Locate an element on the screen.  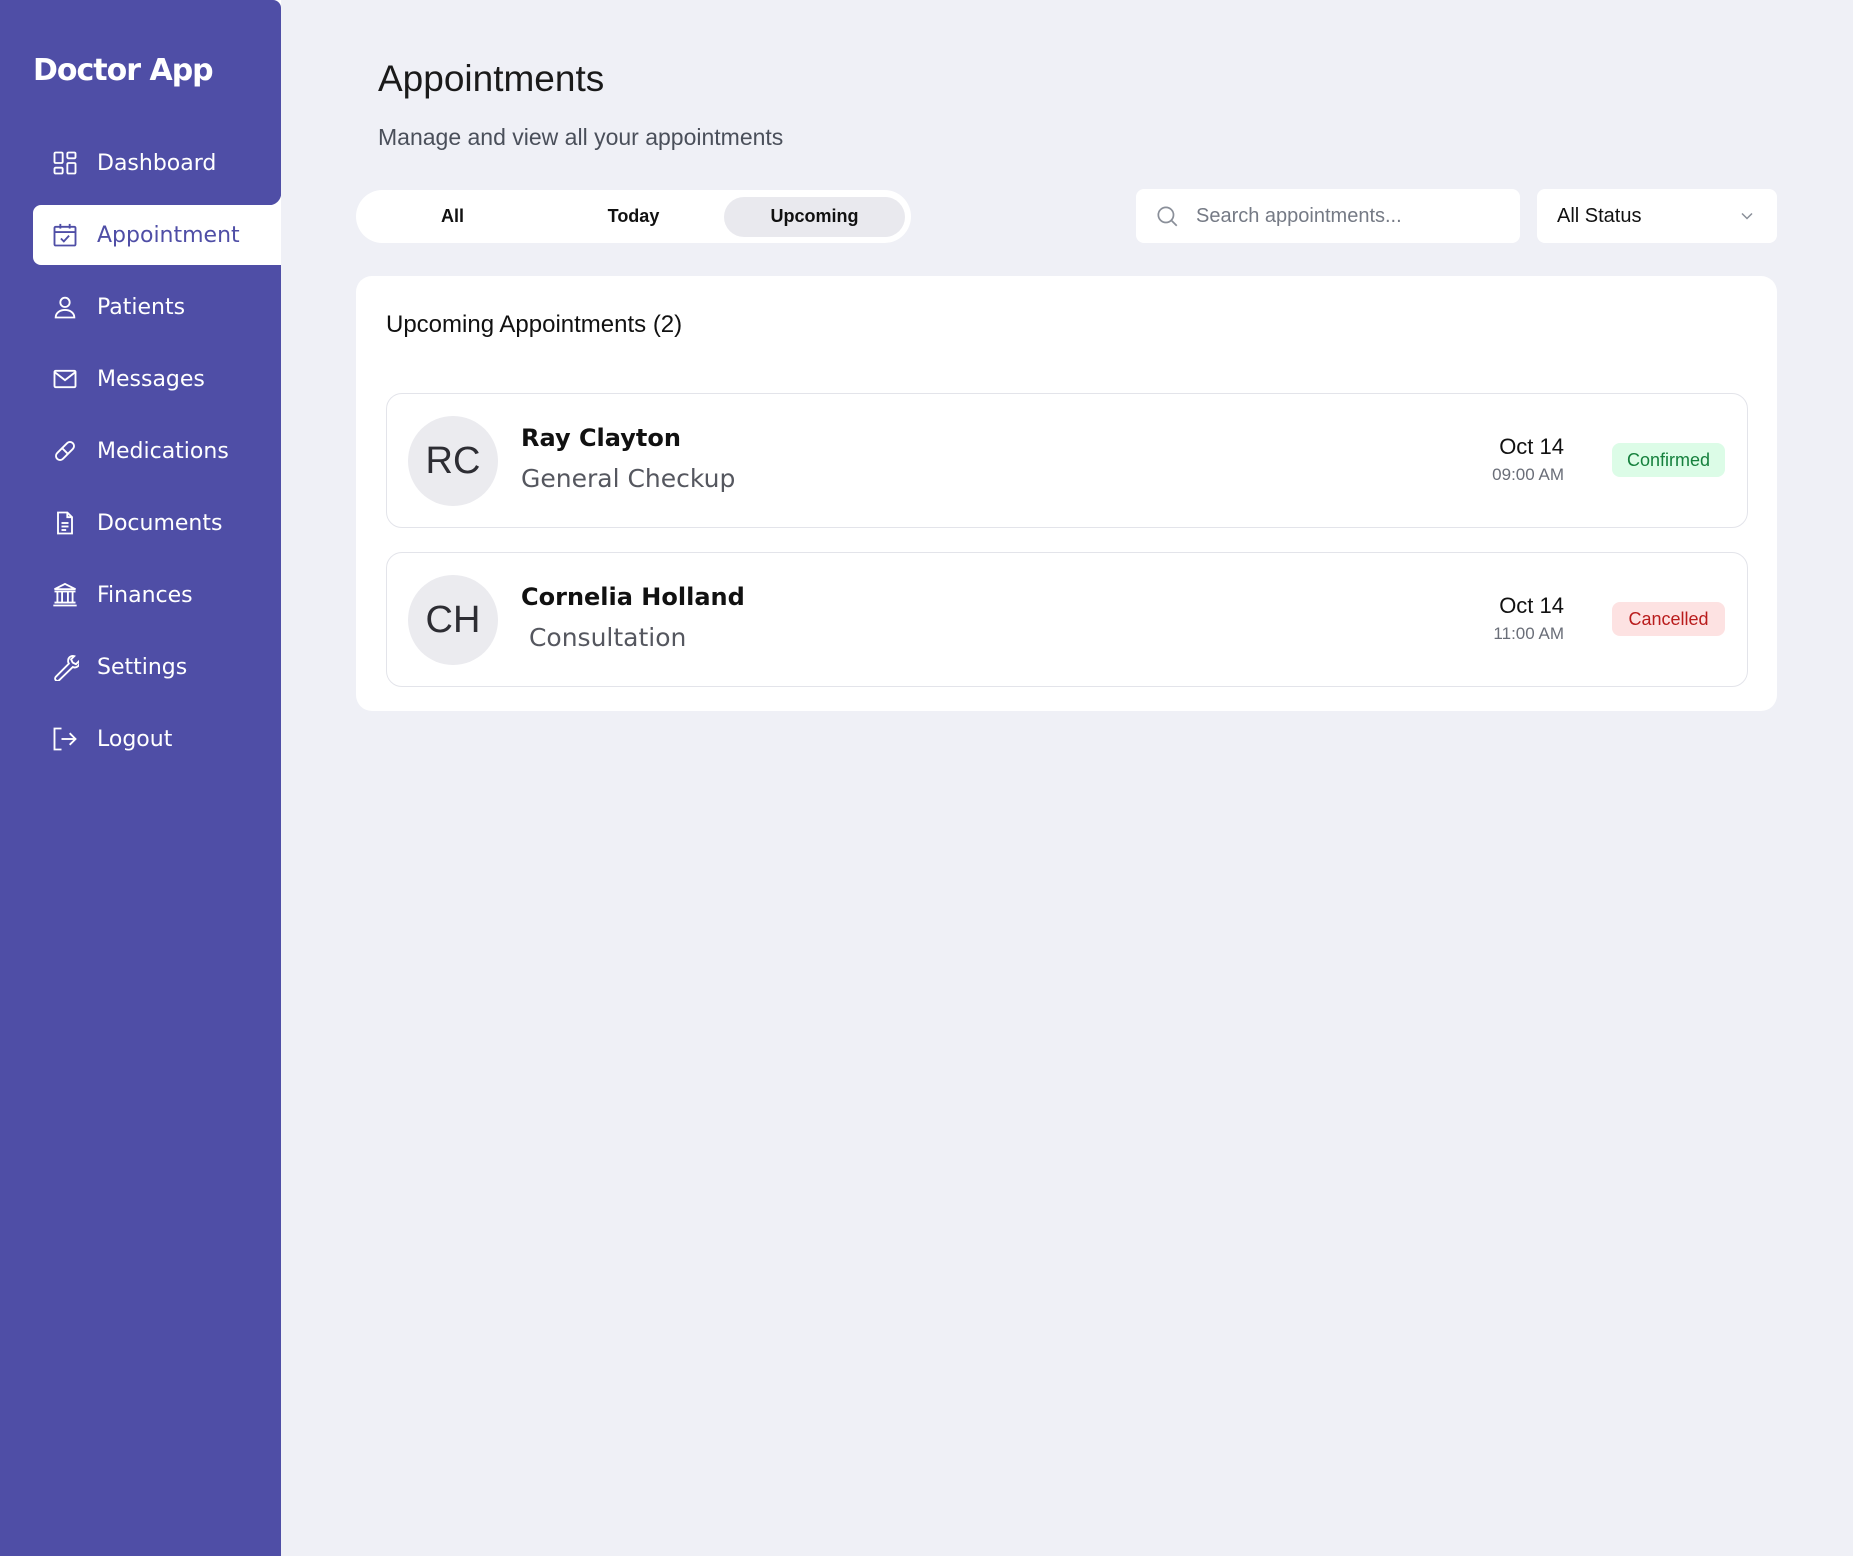
sidebar-item-label: Patients is located at coordinates (141, 307).